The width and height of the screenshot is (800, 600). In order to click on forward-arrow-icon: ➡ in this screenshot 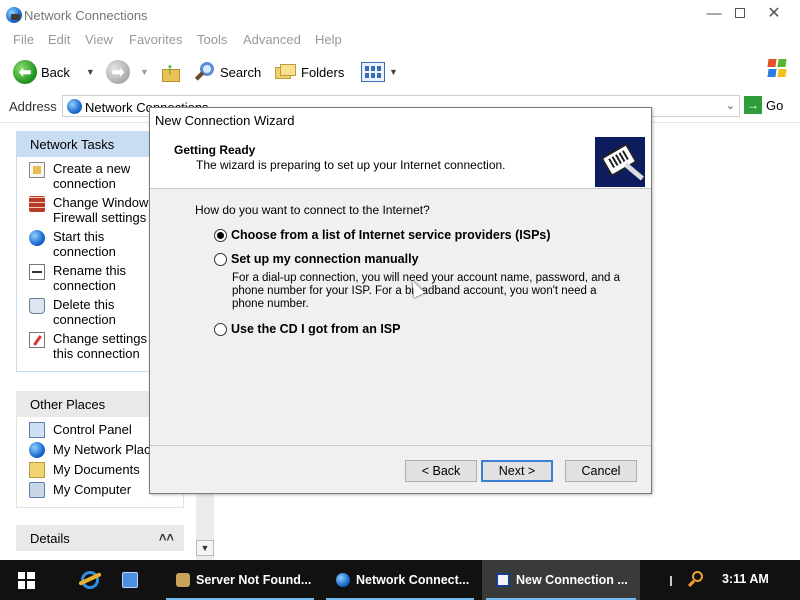, I will do `click(118, 72)`.